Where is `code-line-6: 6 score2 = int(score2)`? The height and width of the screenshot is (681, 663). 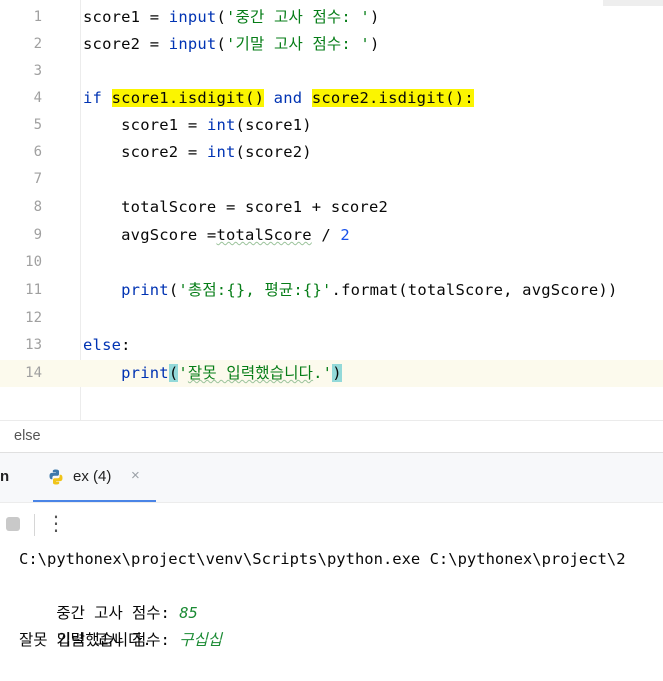 code-line-6: 6 score2 = int(score2) is located at coordinates (331, 152).